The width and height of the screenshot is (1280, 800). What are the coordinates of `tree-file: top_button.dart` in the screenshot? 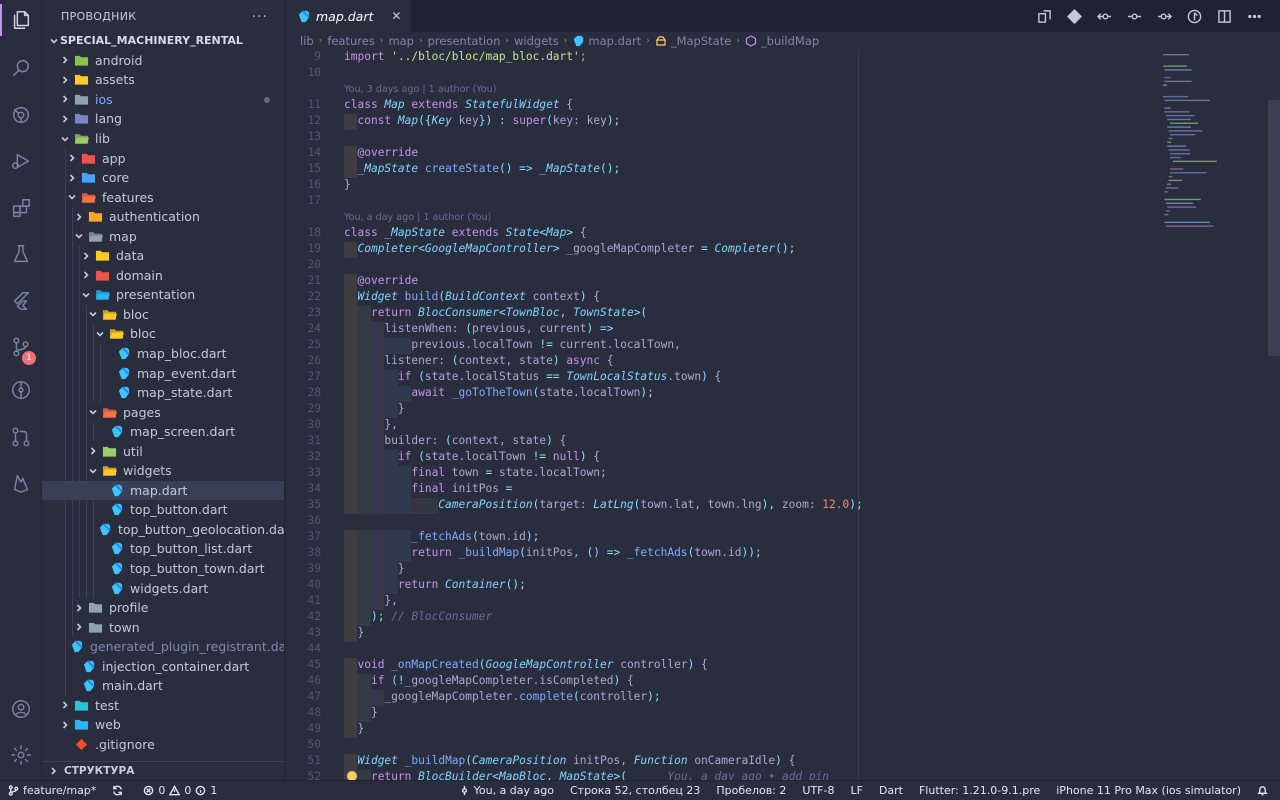 It's located at (163, 510).